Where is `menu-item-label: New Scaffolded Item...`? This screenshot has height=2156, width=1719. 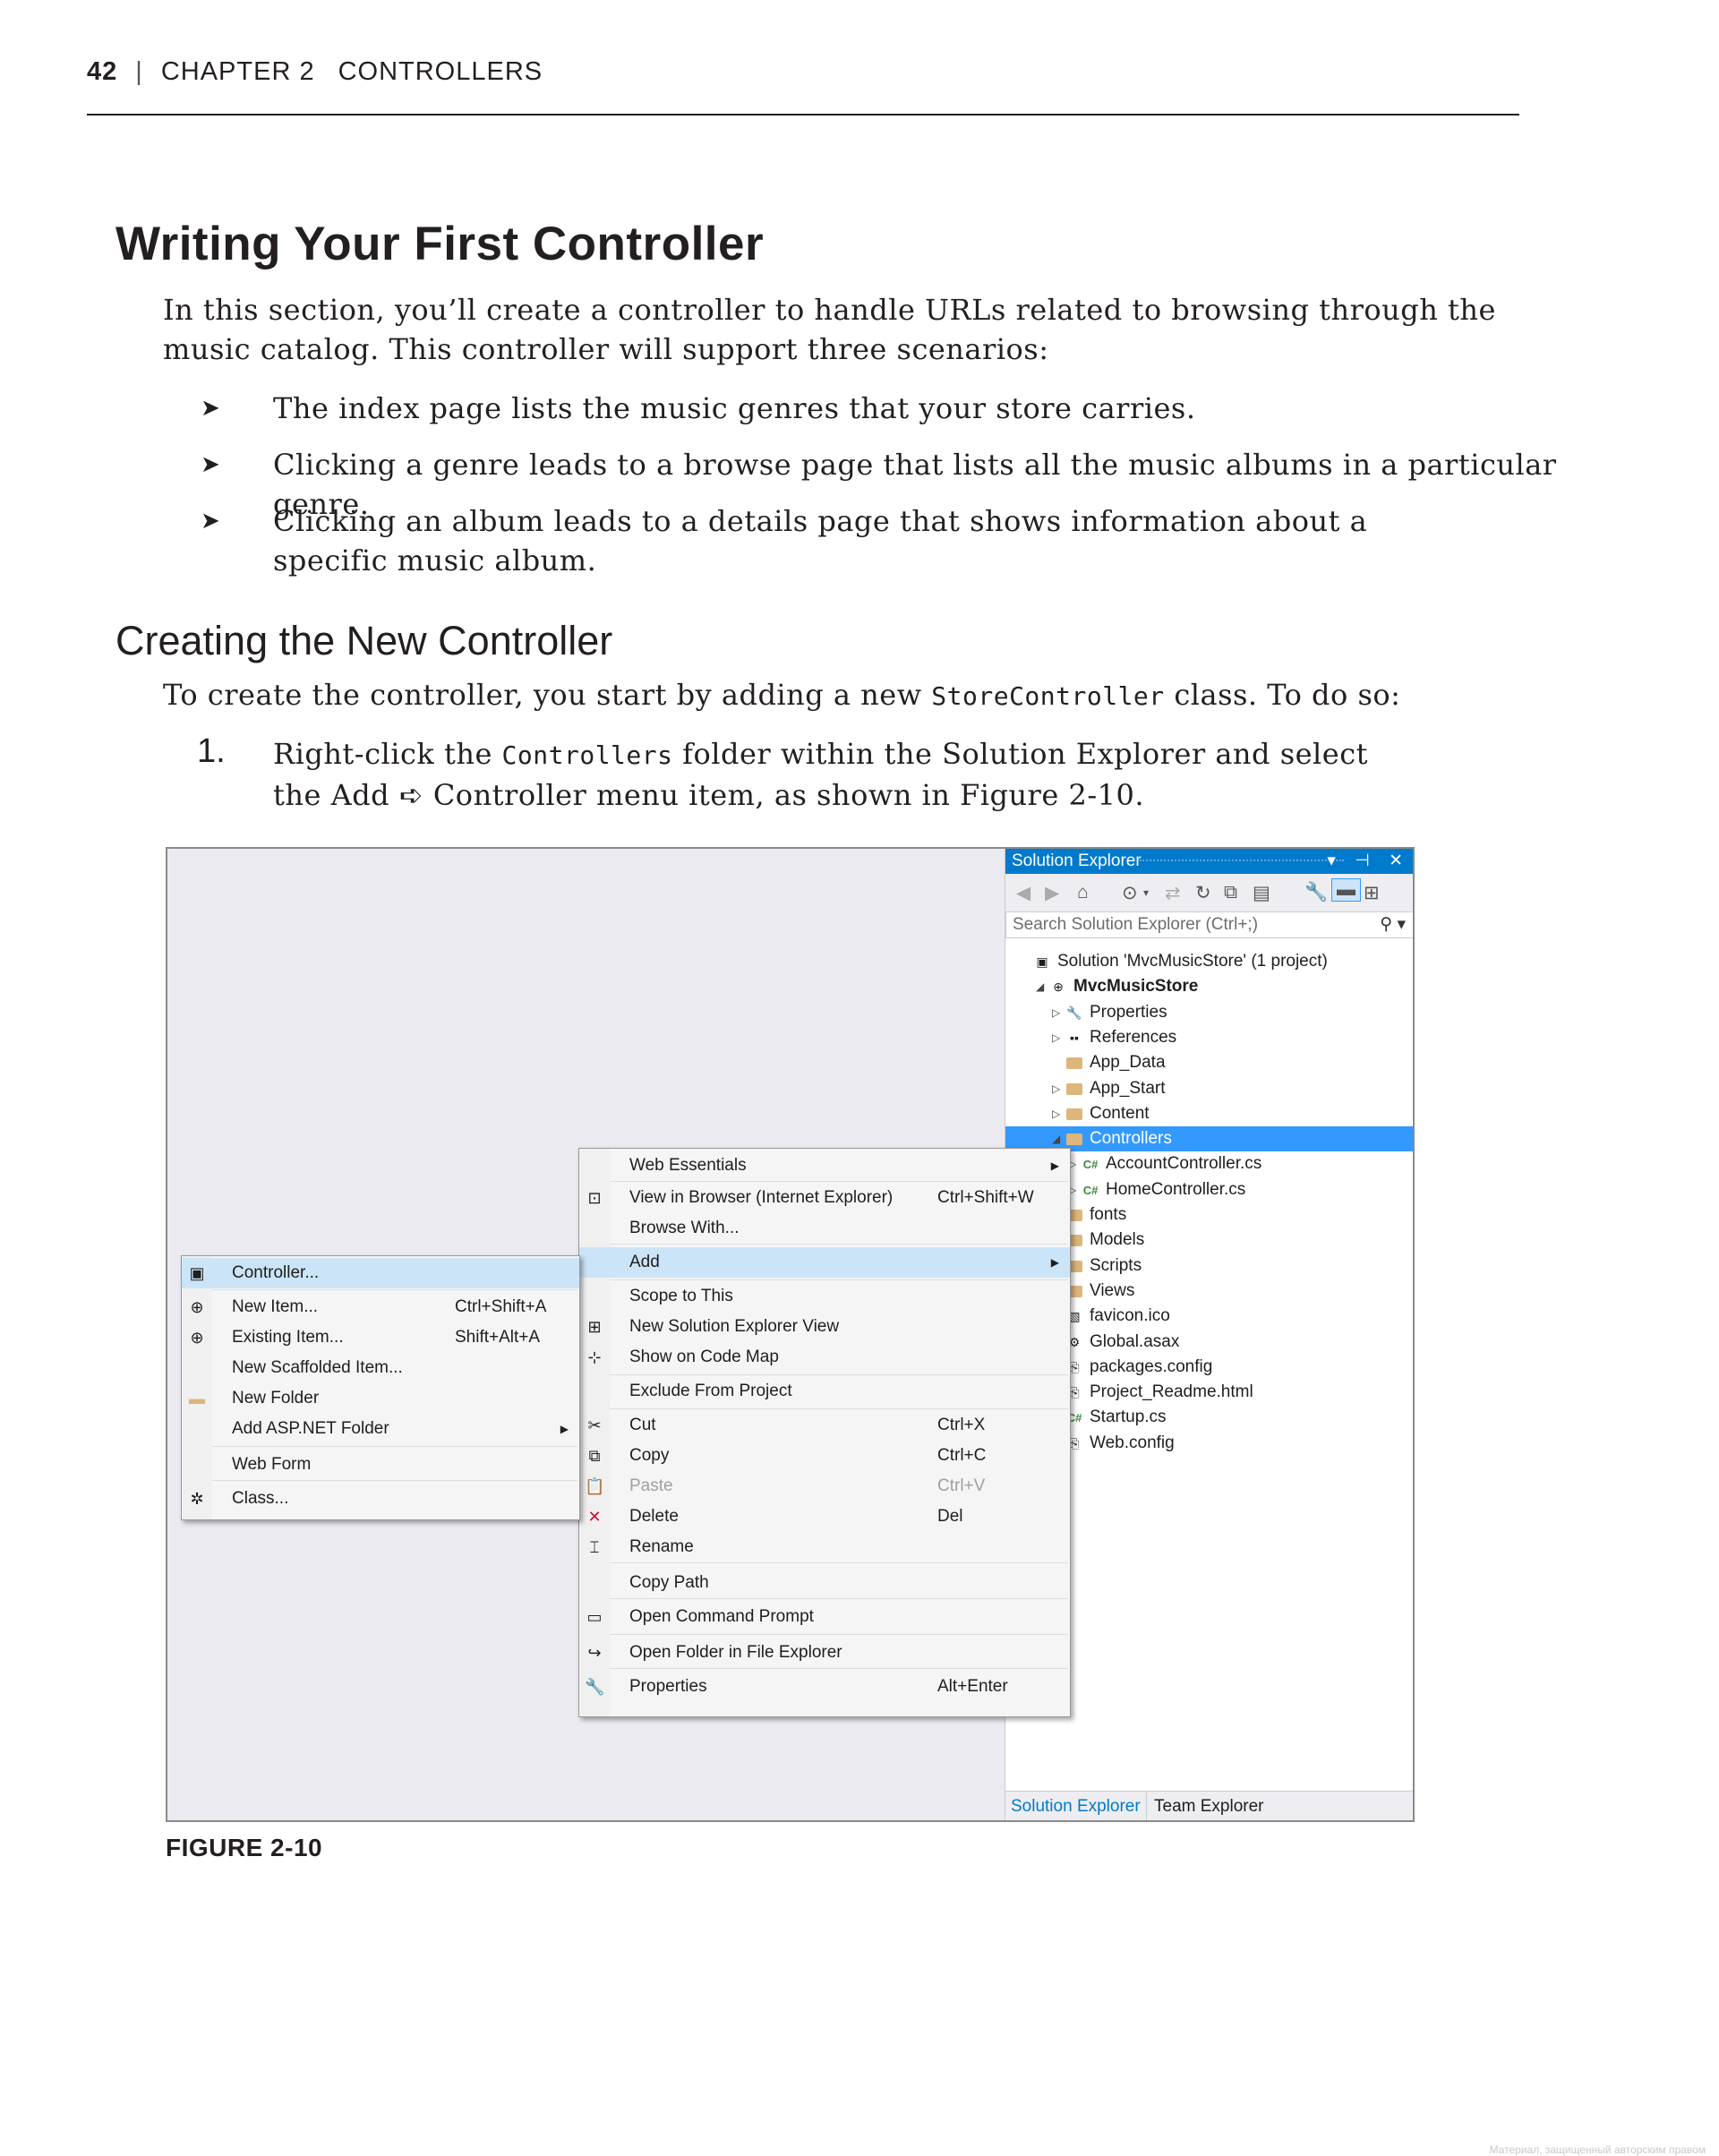 menu-item-label: New Scaffolded Item... is located at coordinates (317, 1367).